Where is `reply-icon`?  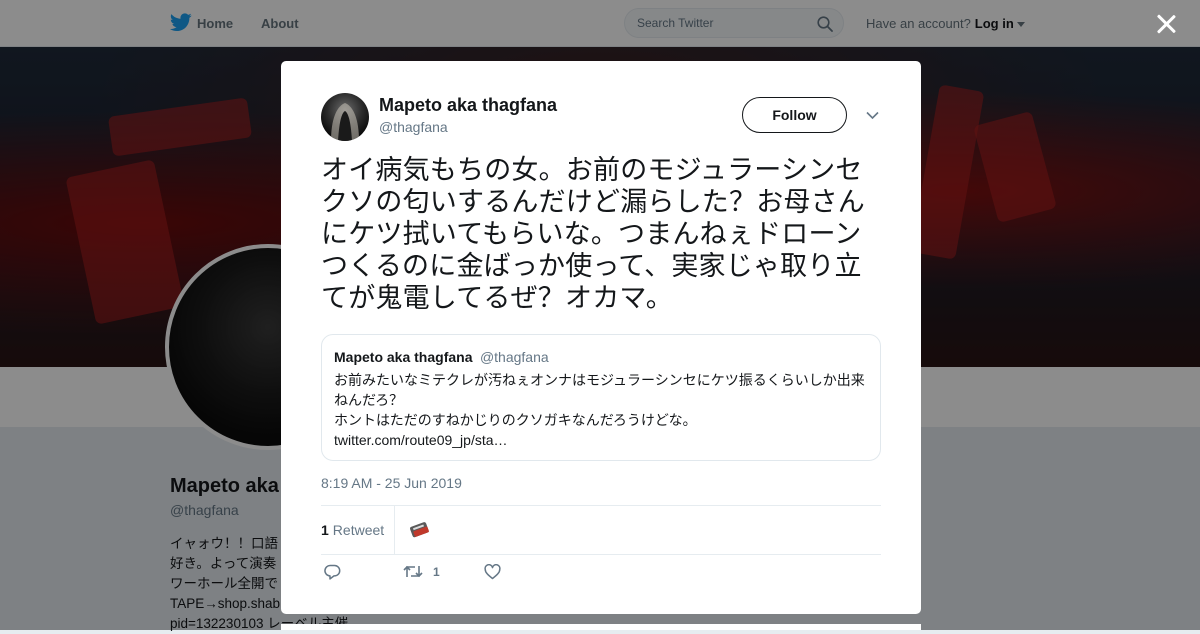 reply-icon is located at coordinates (332, 572).